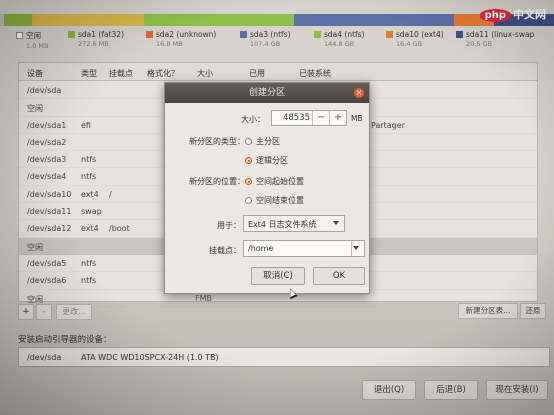 This screenshot has height=415, width=554. I want to click on cell-device: /dev/sda5, so click(47, 263).